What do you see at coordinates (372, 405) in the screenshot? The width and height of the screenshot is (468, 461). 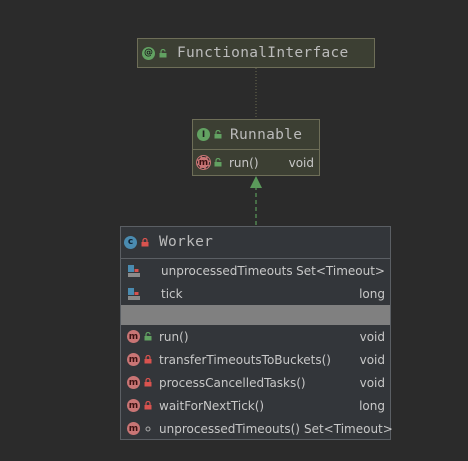 I see `method-type: long` at bounding box center [372, 405].